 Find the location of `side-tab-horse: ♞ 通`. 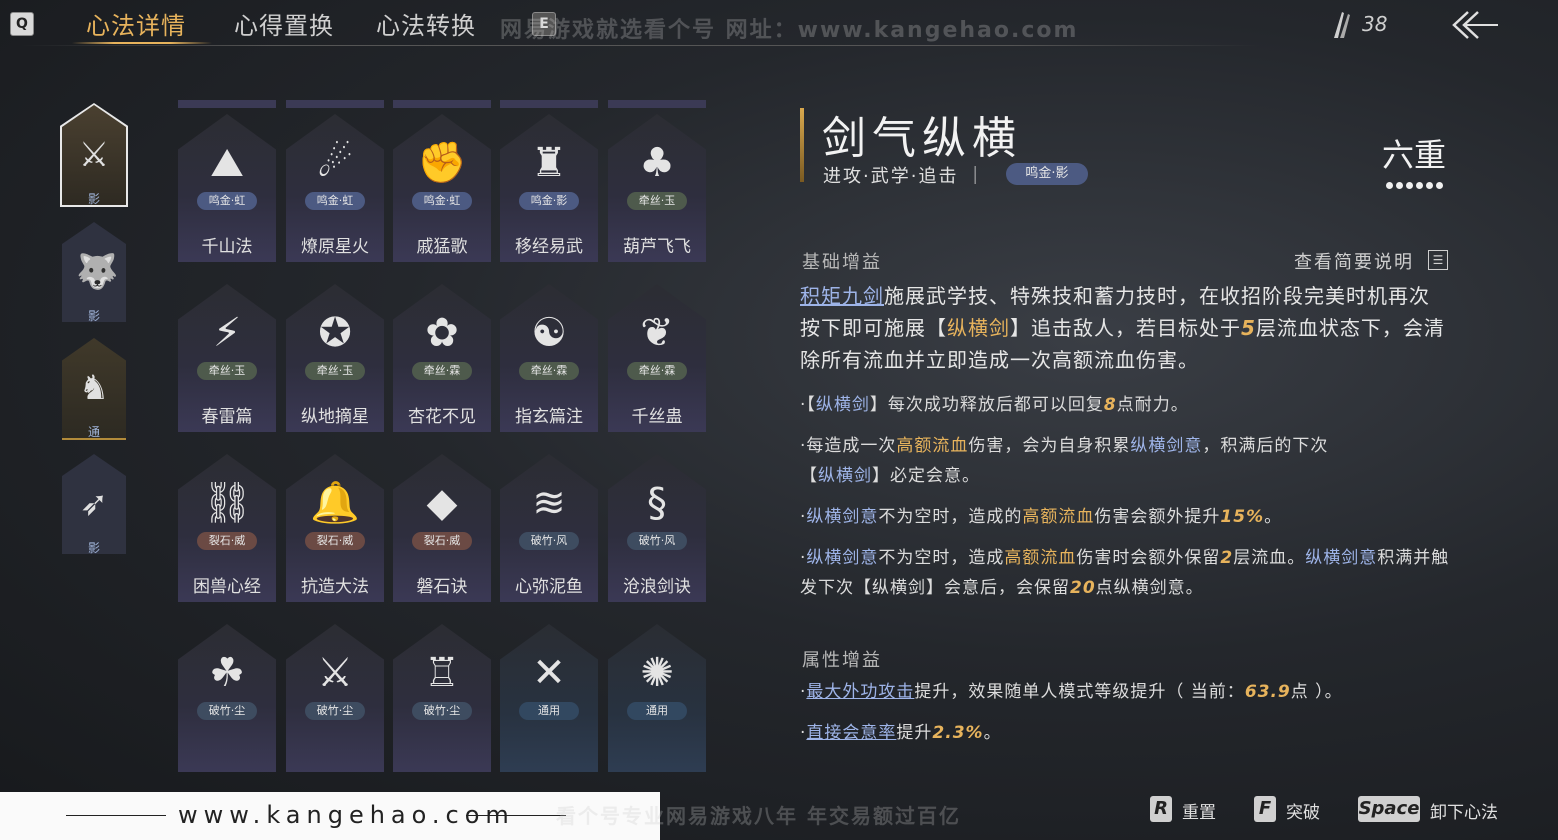

side-tab-horse: ♞ 通 is located at coordinates (94, 389).